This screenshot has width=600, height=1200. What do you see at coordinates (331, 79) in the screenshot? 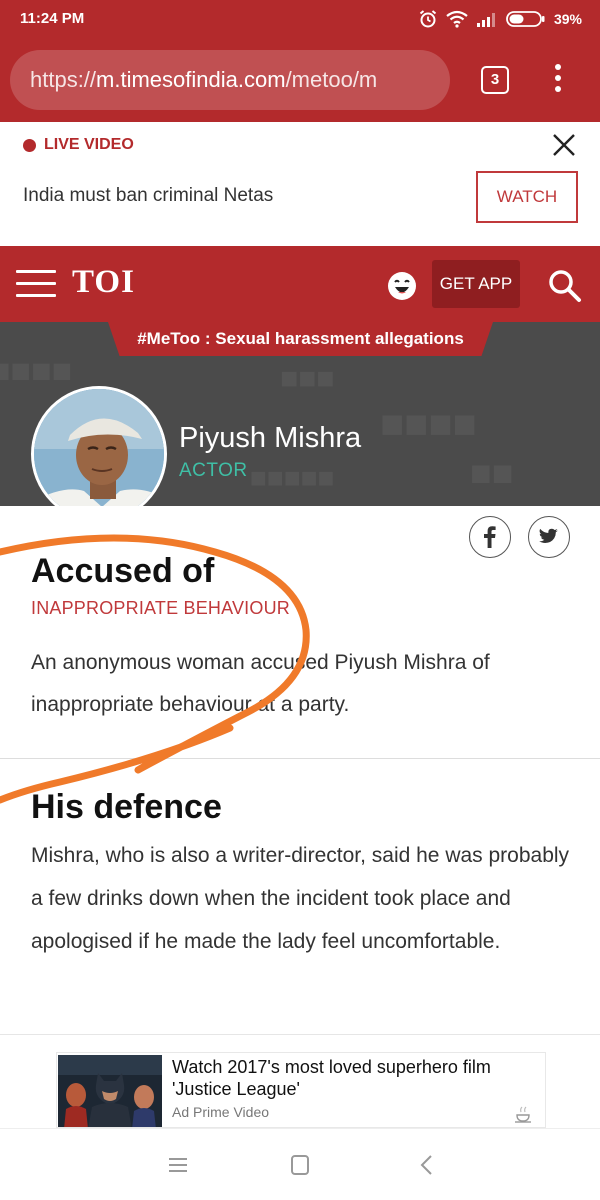
I see `url-path: /metoo/m` at bounding box center [331, 79].